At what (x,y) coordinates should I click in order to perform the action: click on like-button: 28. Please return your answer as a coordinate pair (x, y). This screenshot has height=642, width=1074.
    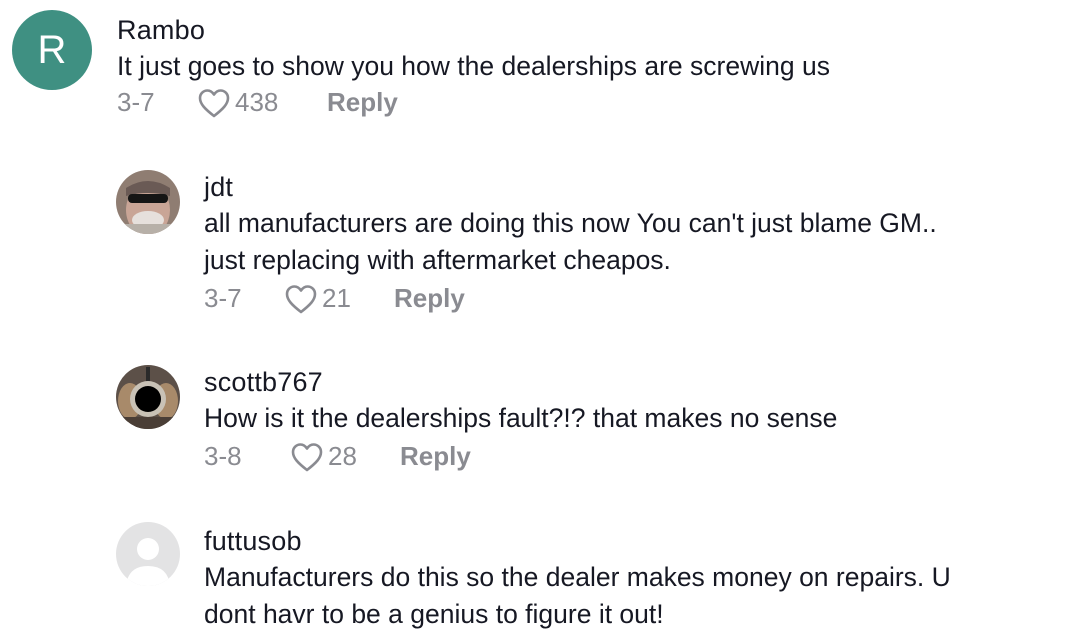
    Looking at the image, I should click on (329, 456).